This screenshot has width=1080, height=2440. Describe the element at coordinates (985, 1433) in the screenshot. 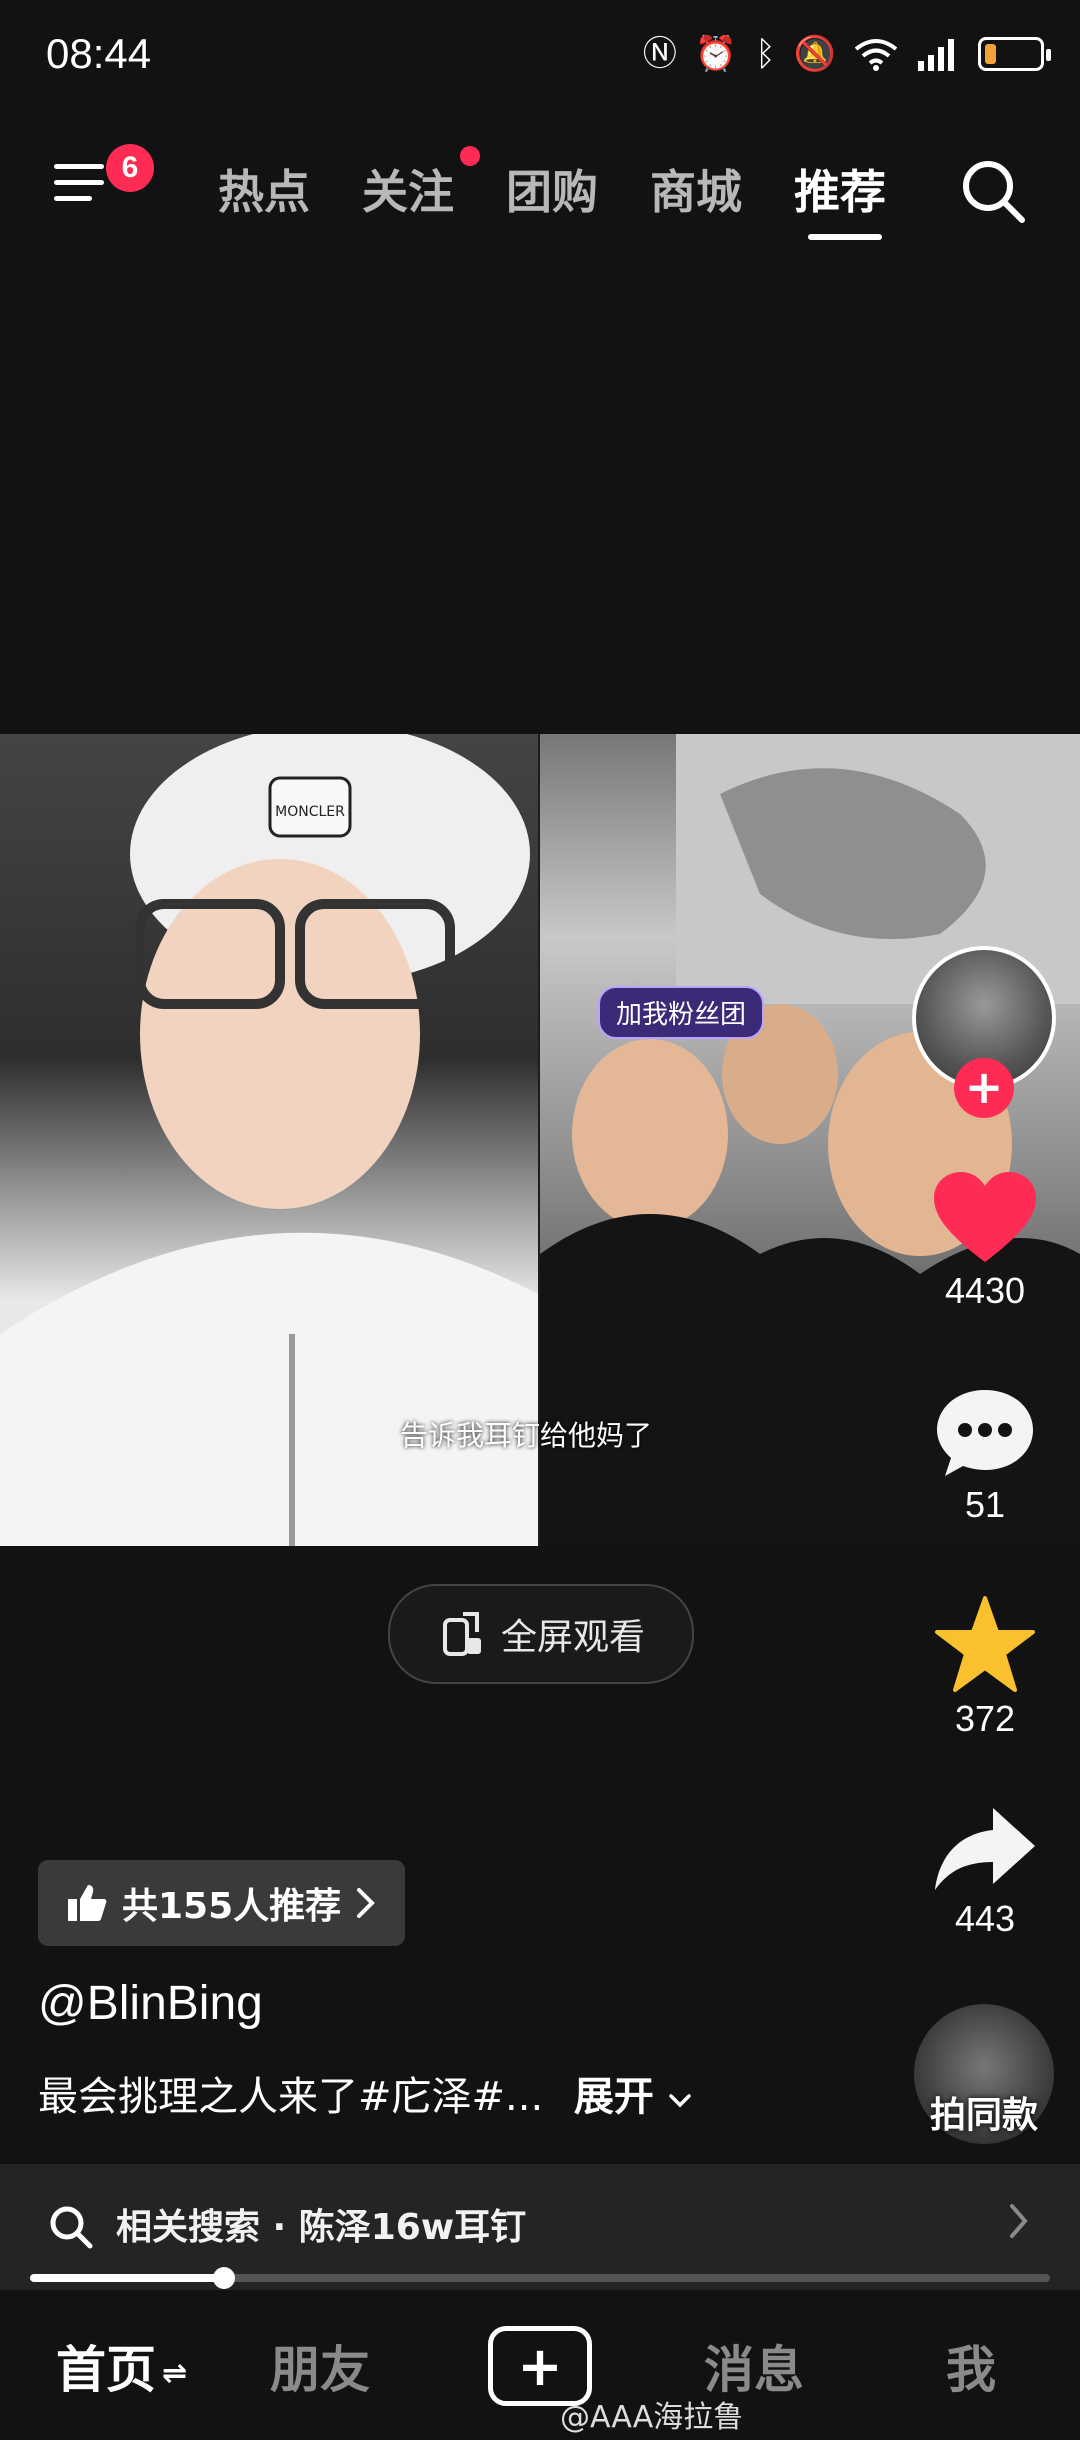

I see `comment-icon` at that location.